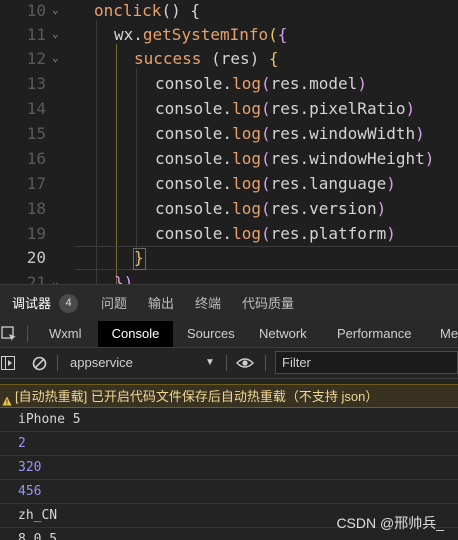  Describe the element at coordinates (229, 258) in the screenshot. I see `code-line-current: 20 }` at that location.